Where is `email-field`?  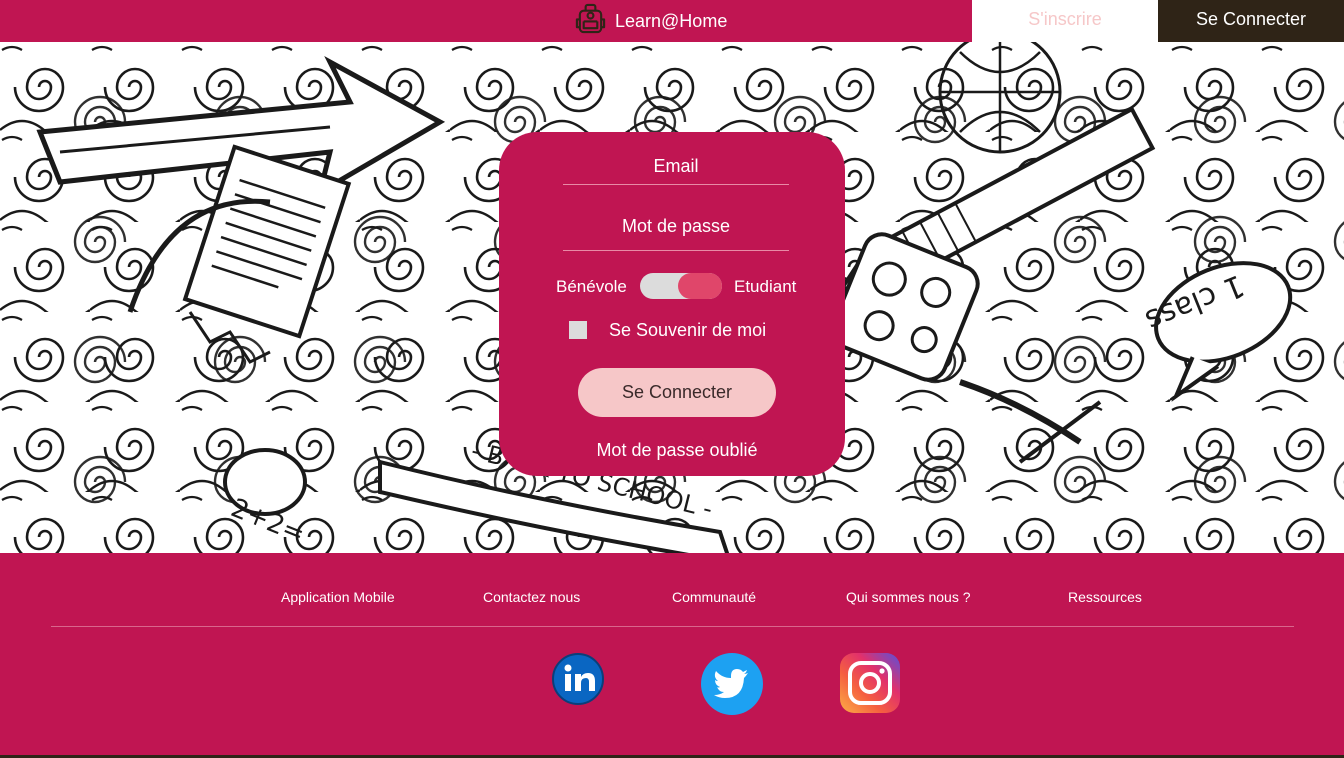 email-field is located at coordinates (676, 166).